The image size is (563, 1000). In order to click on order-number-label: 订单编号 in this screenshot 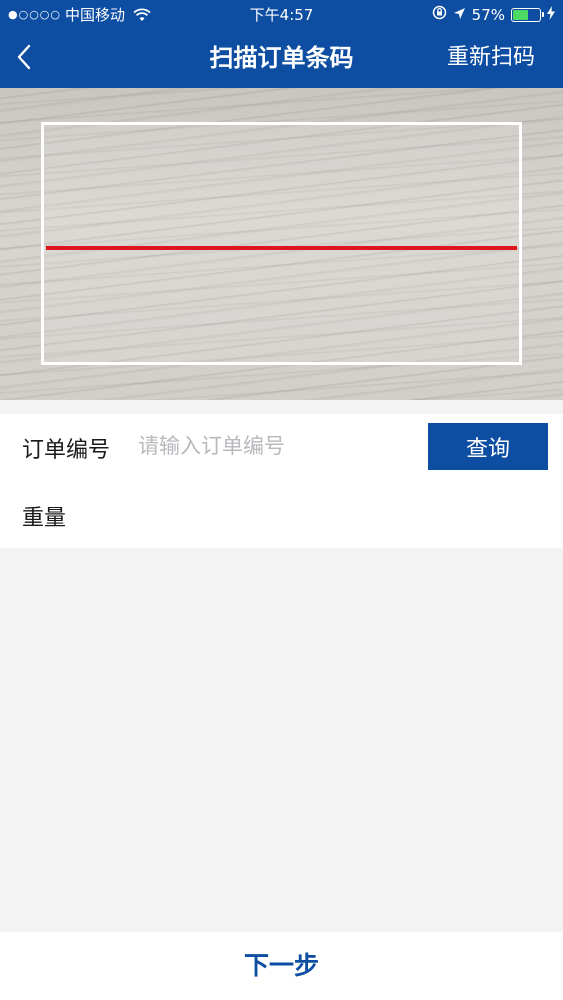, I will do `click(66, 450)`.